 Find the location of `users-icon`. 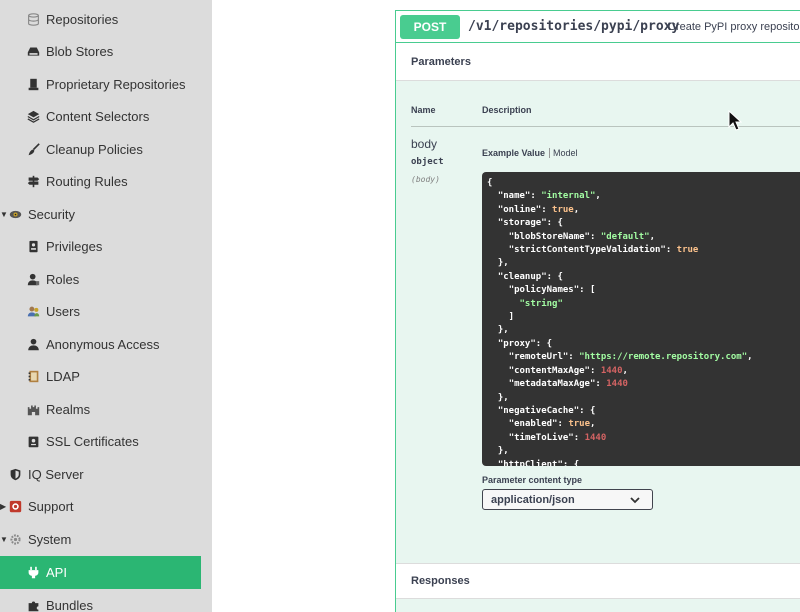

users-icon is located at coordinates (33, 312).